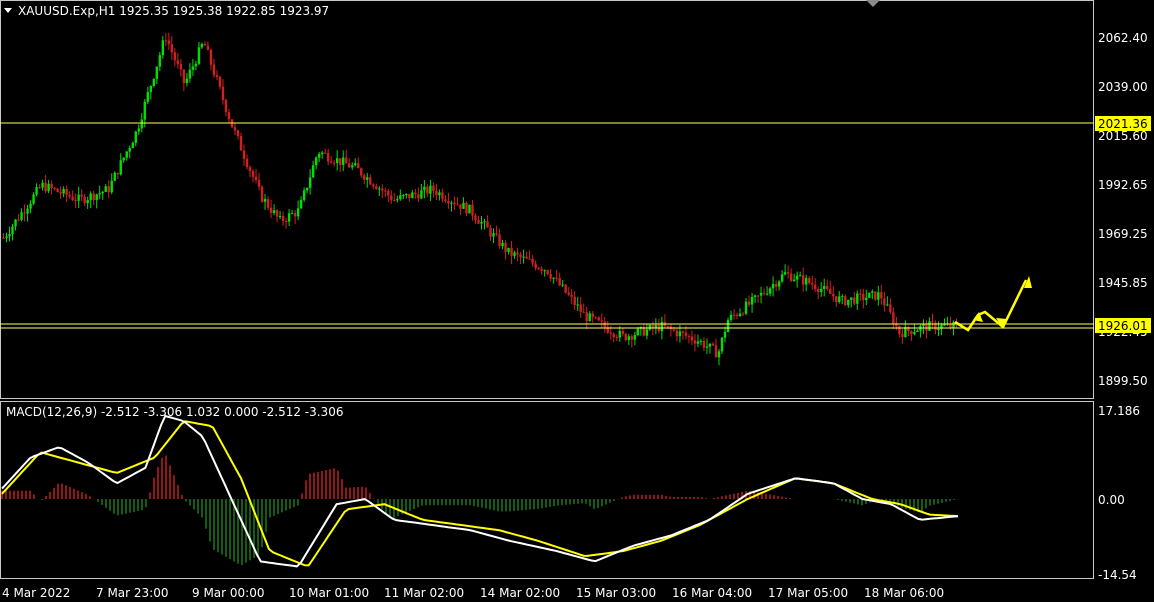 The image size is (1154, 602). What do you see at coordinates (1123, 185) in the screenshot?
I see `price-tick: 1992.65` at bounding box center [1123, 185].